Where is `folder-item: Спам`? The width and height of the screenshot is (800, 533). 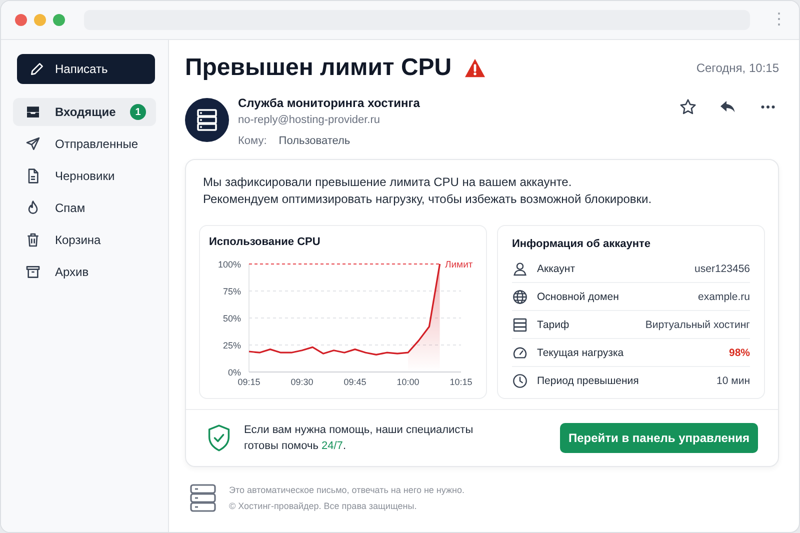 folder-item: Спам is located at coordinates (84, 208).